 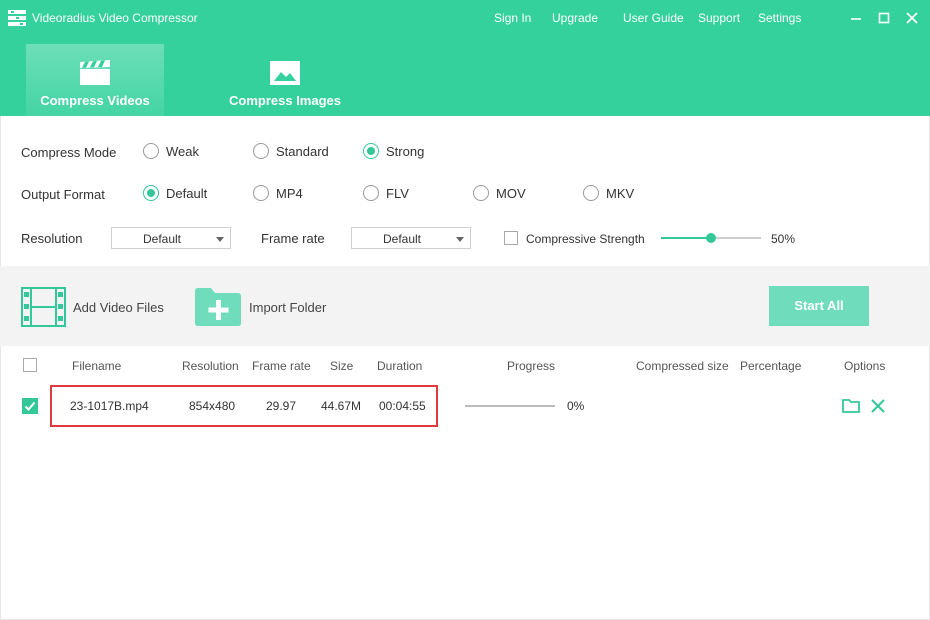 What do you see at coordinates (63, 194) in the screenshot?
I see `output-format-label: Output Format` at bounding box center [63, 194].